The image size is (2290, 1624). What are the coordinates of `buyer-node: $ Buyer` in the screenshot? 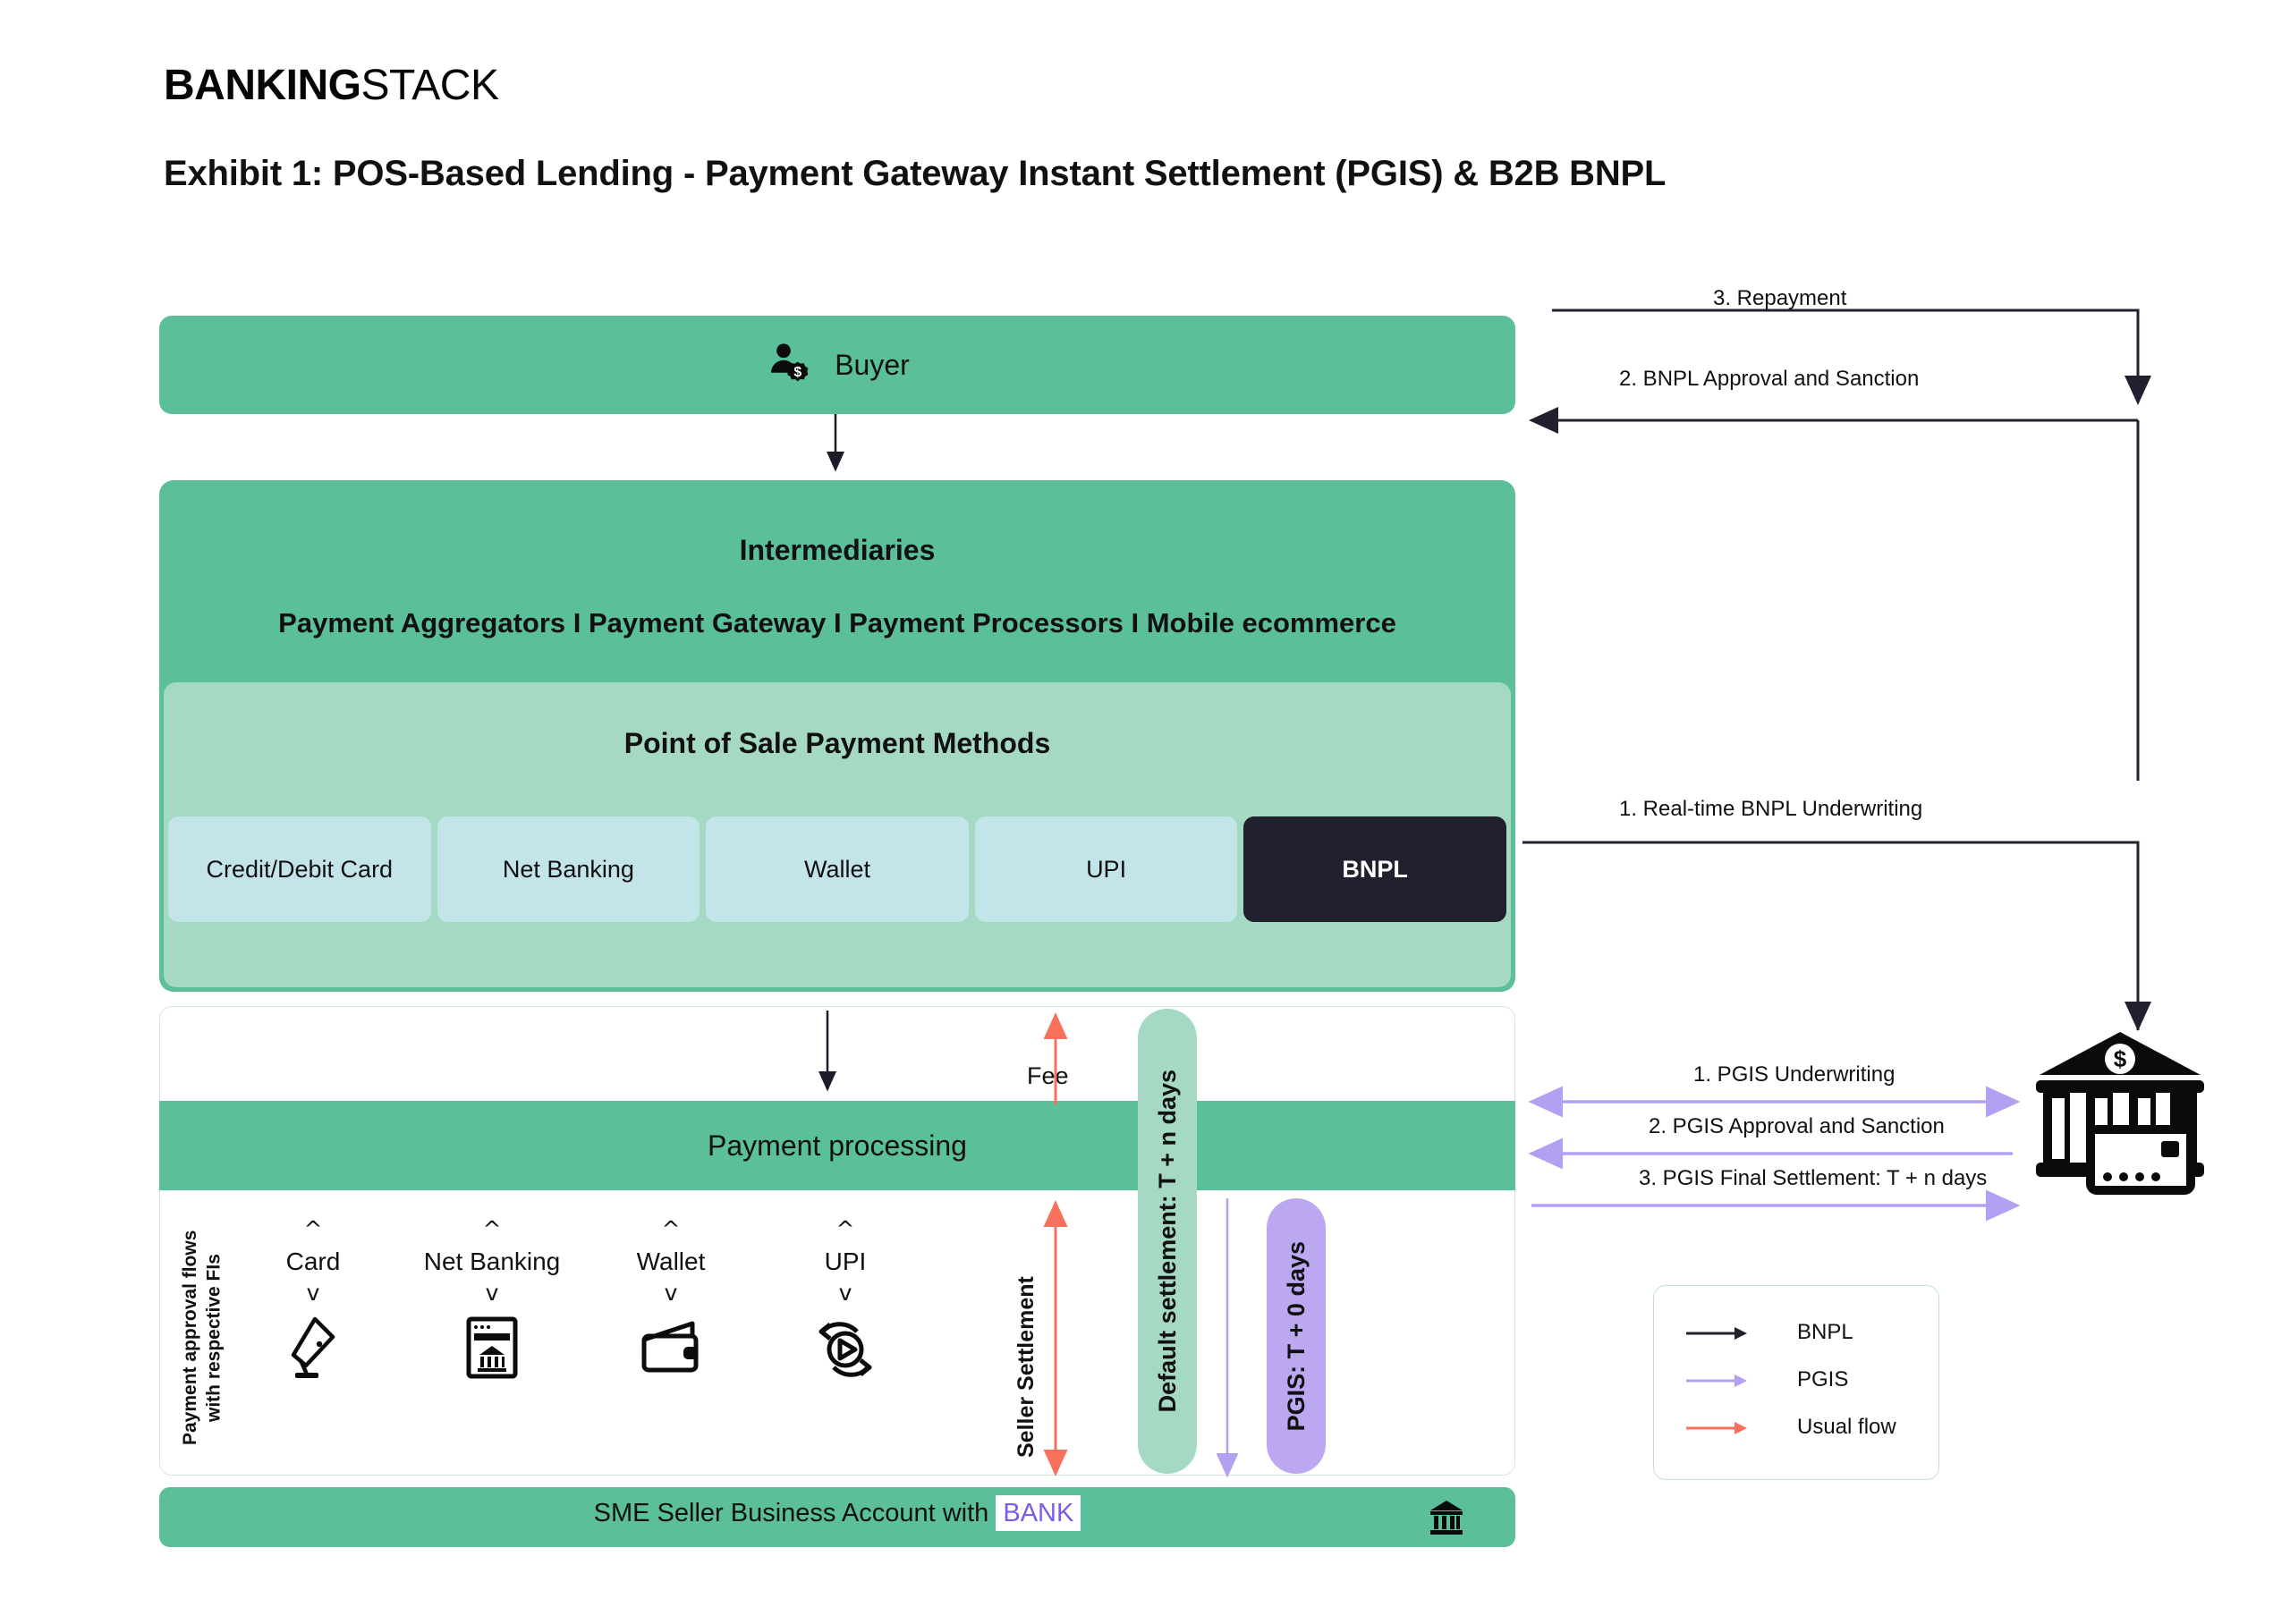 It's located at (837, 365).